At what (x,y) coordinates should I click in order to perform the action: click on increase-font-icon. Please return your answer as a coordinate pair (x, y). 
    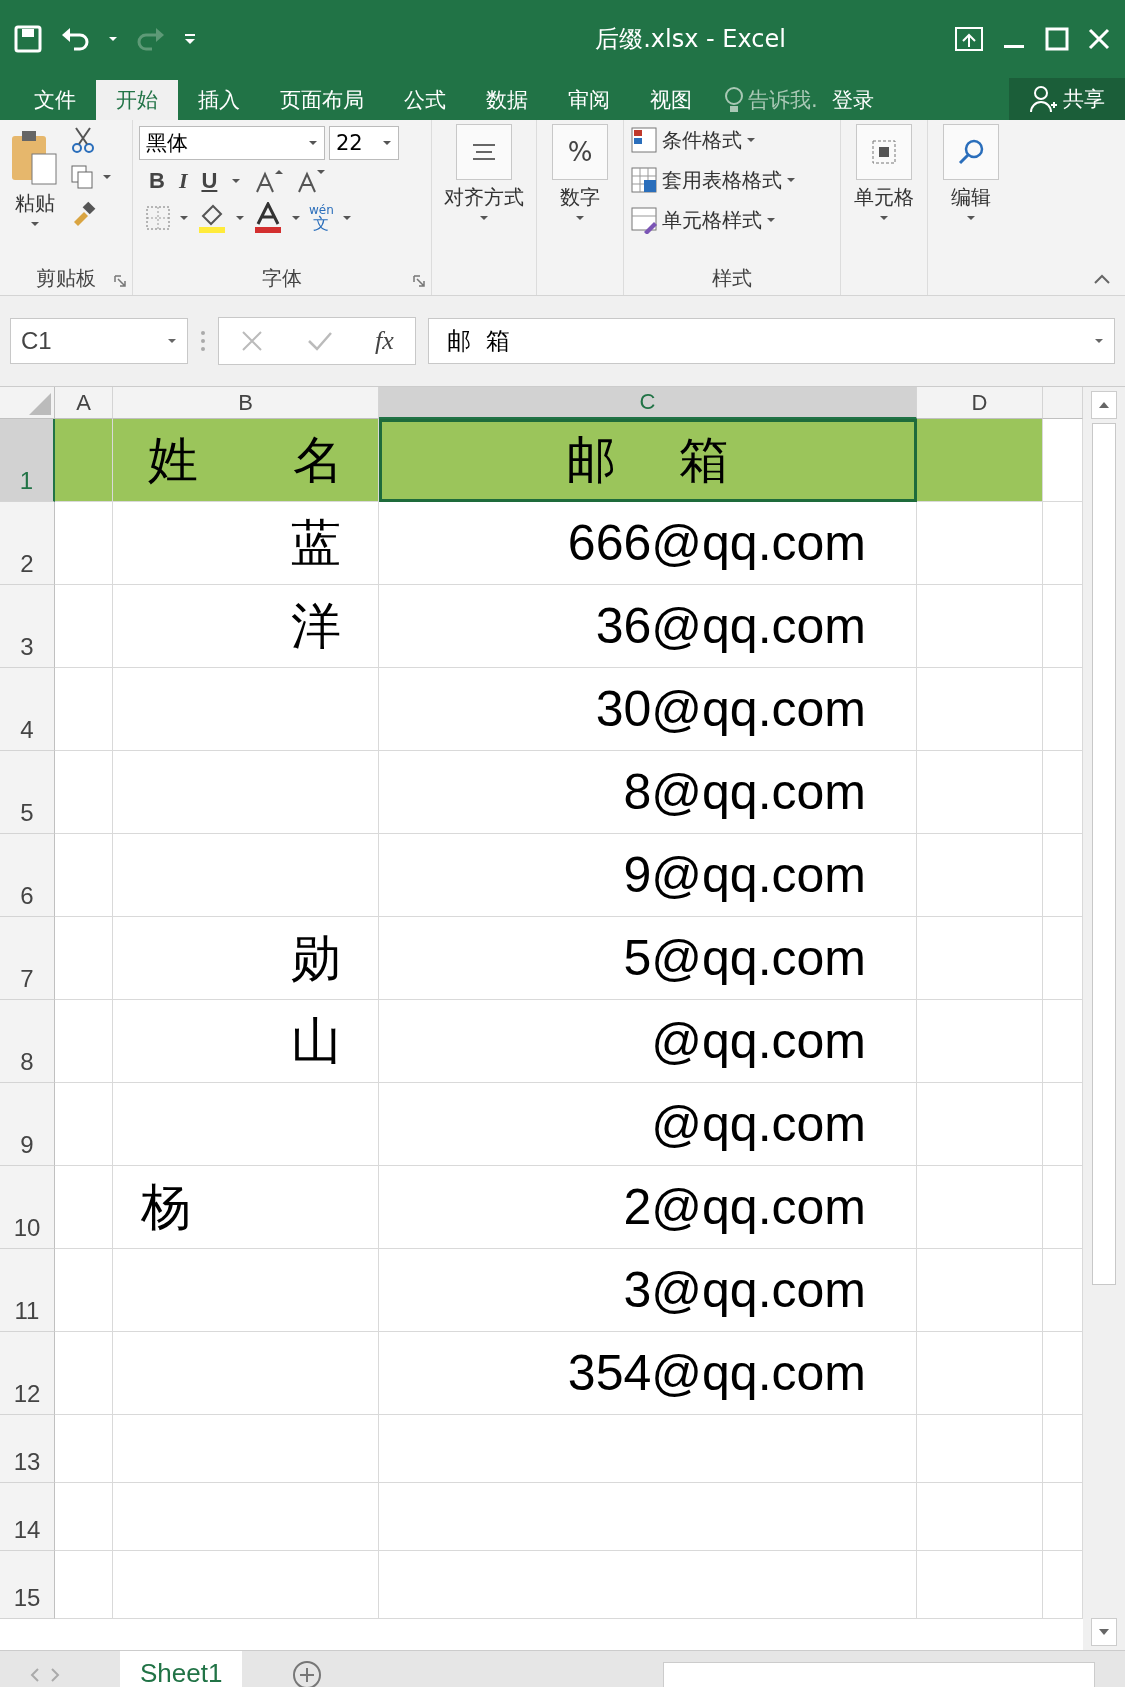
    Looking at the image, I should click on (269, 181).